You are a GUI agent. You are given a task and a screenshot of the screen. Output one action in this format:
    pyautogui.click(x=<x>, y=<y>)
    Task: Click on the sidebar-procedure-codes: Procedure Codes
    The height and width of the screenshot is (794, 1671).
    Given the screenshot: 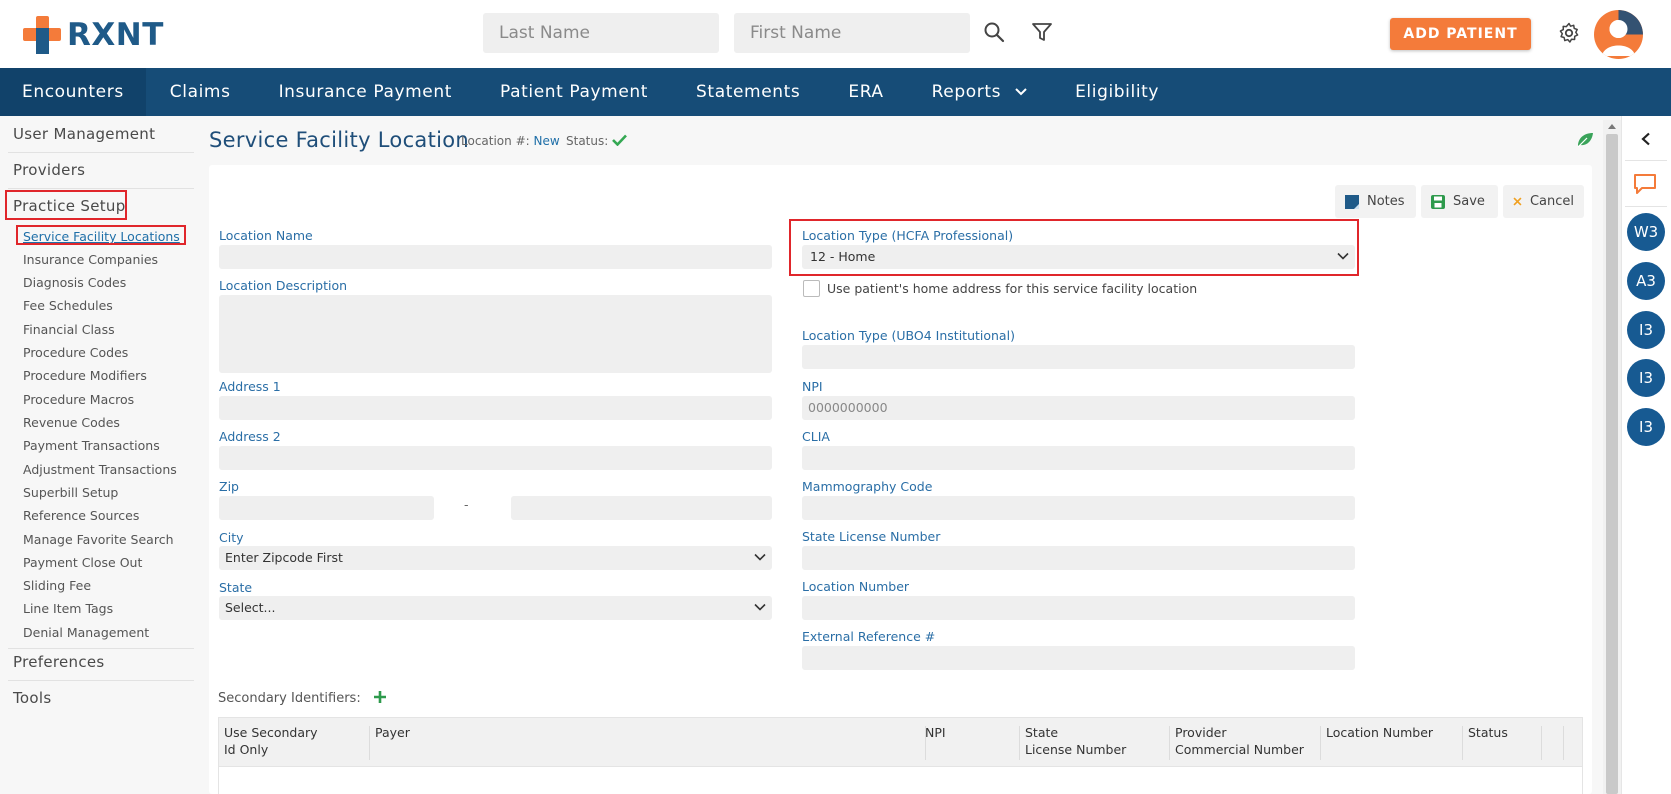 What is the action you would take?
    pyautogui.click(x=75, y=352)
    